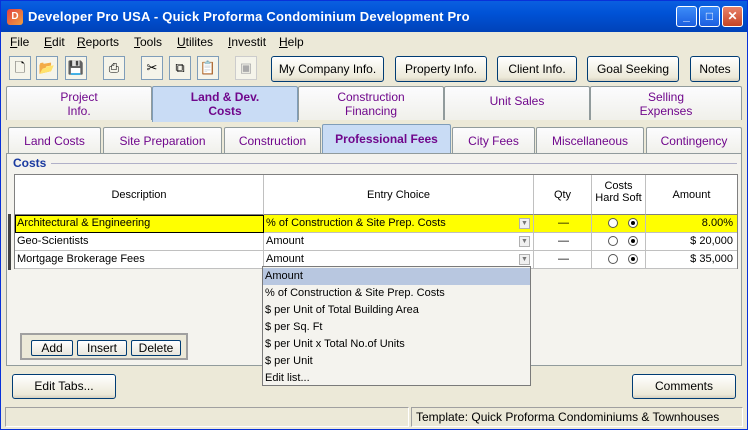 This screenshot has height=430, width=748. I want to click on subtab-city-fees: City Fees, so click(493, 140).